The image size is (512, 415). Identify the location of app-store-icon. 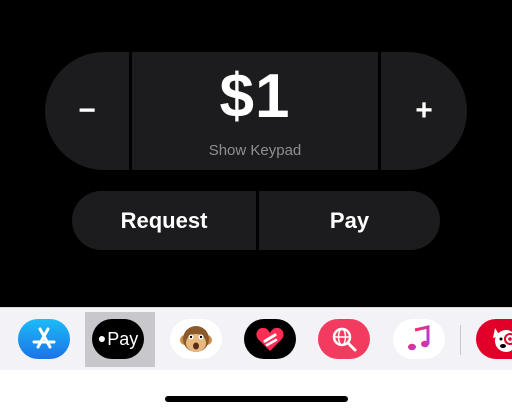
(44, 339).